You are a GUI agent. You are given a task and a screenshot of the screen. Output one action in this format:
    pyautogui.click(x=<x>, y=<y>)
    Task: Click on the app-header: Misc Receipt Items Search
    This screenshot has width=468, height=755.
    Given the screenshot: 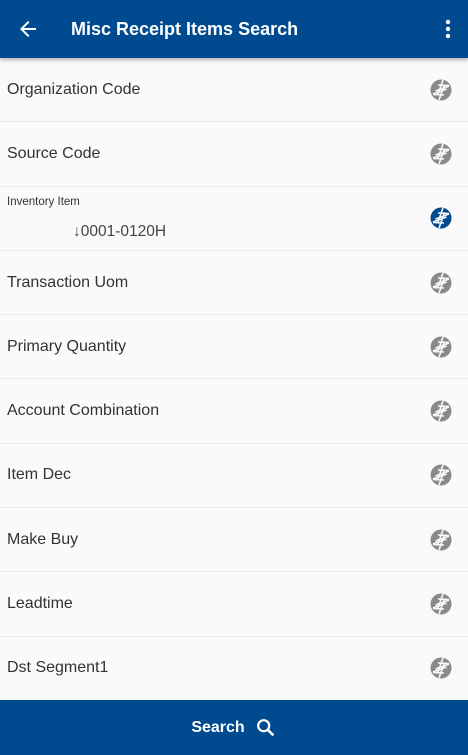 What is the action you would take?
    pyautogui.click(x=234, y=29)
    